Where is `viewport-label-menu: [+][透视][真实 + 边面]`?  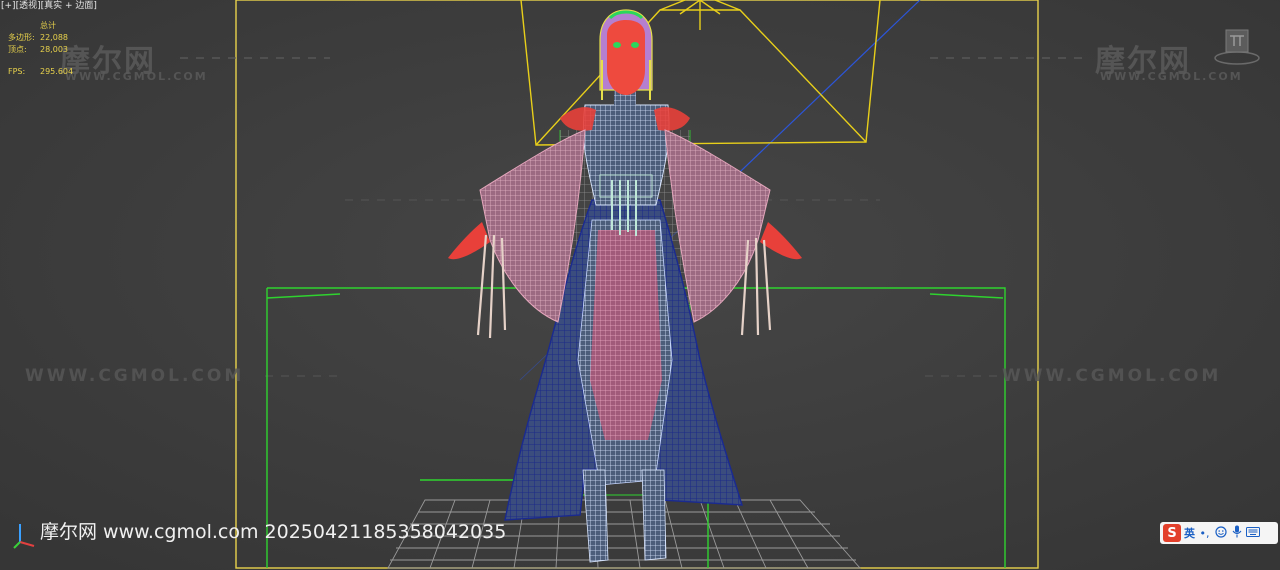
viewport-label-menu: [+][透视][真实 + 边面] is located at coordinates (49, 5).